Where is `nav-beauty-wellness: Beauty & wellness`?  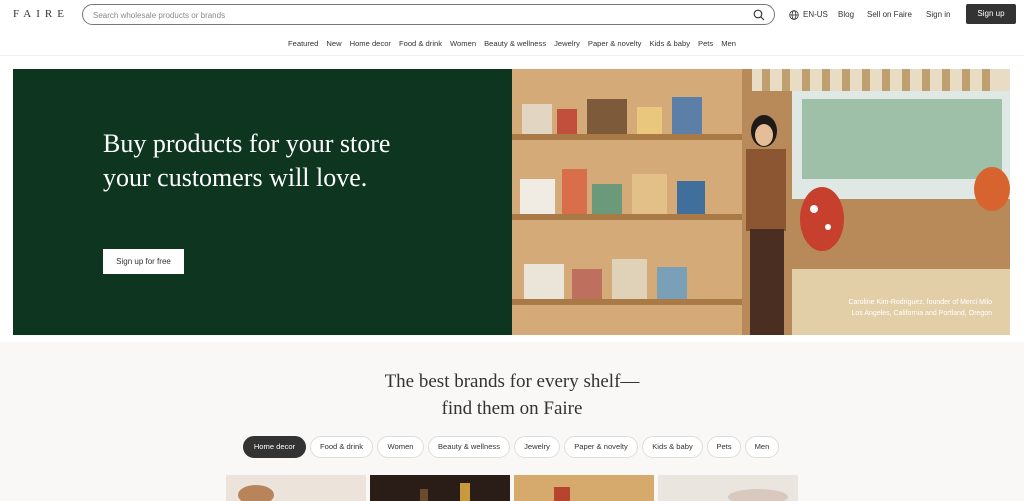 nav-beauty-wellness: Beauty & wellness is located at coordinates (515, 44).